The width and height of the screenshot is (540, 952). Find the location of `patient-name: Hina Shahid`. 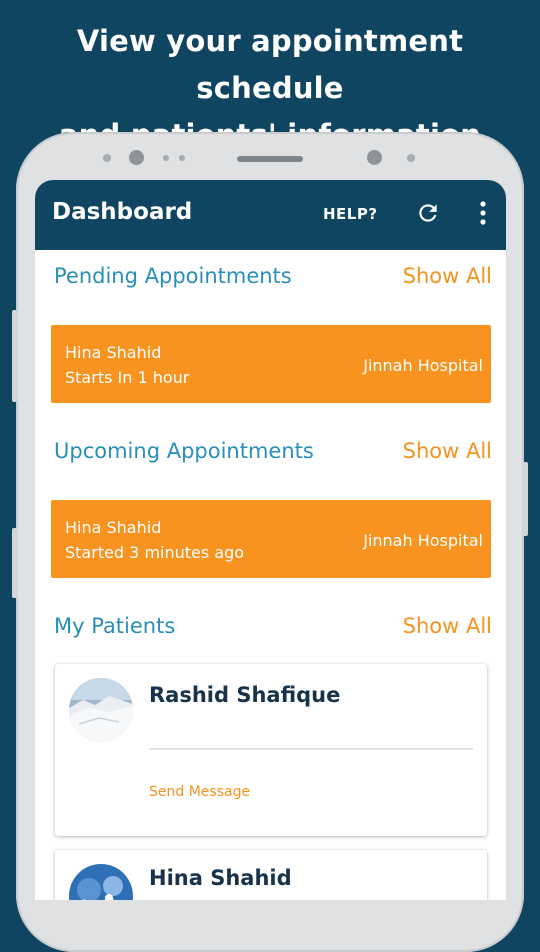

patient-name: Hina Shahid is located at coordinates (220, 878).